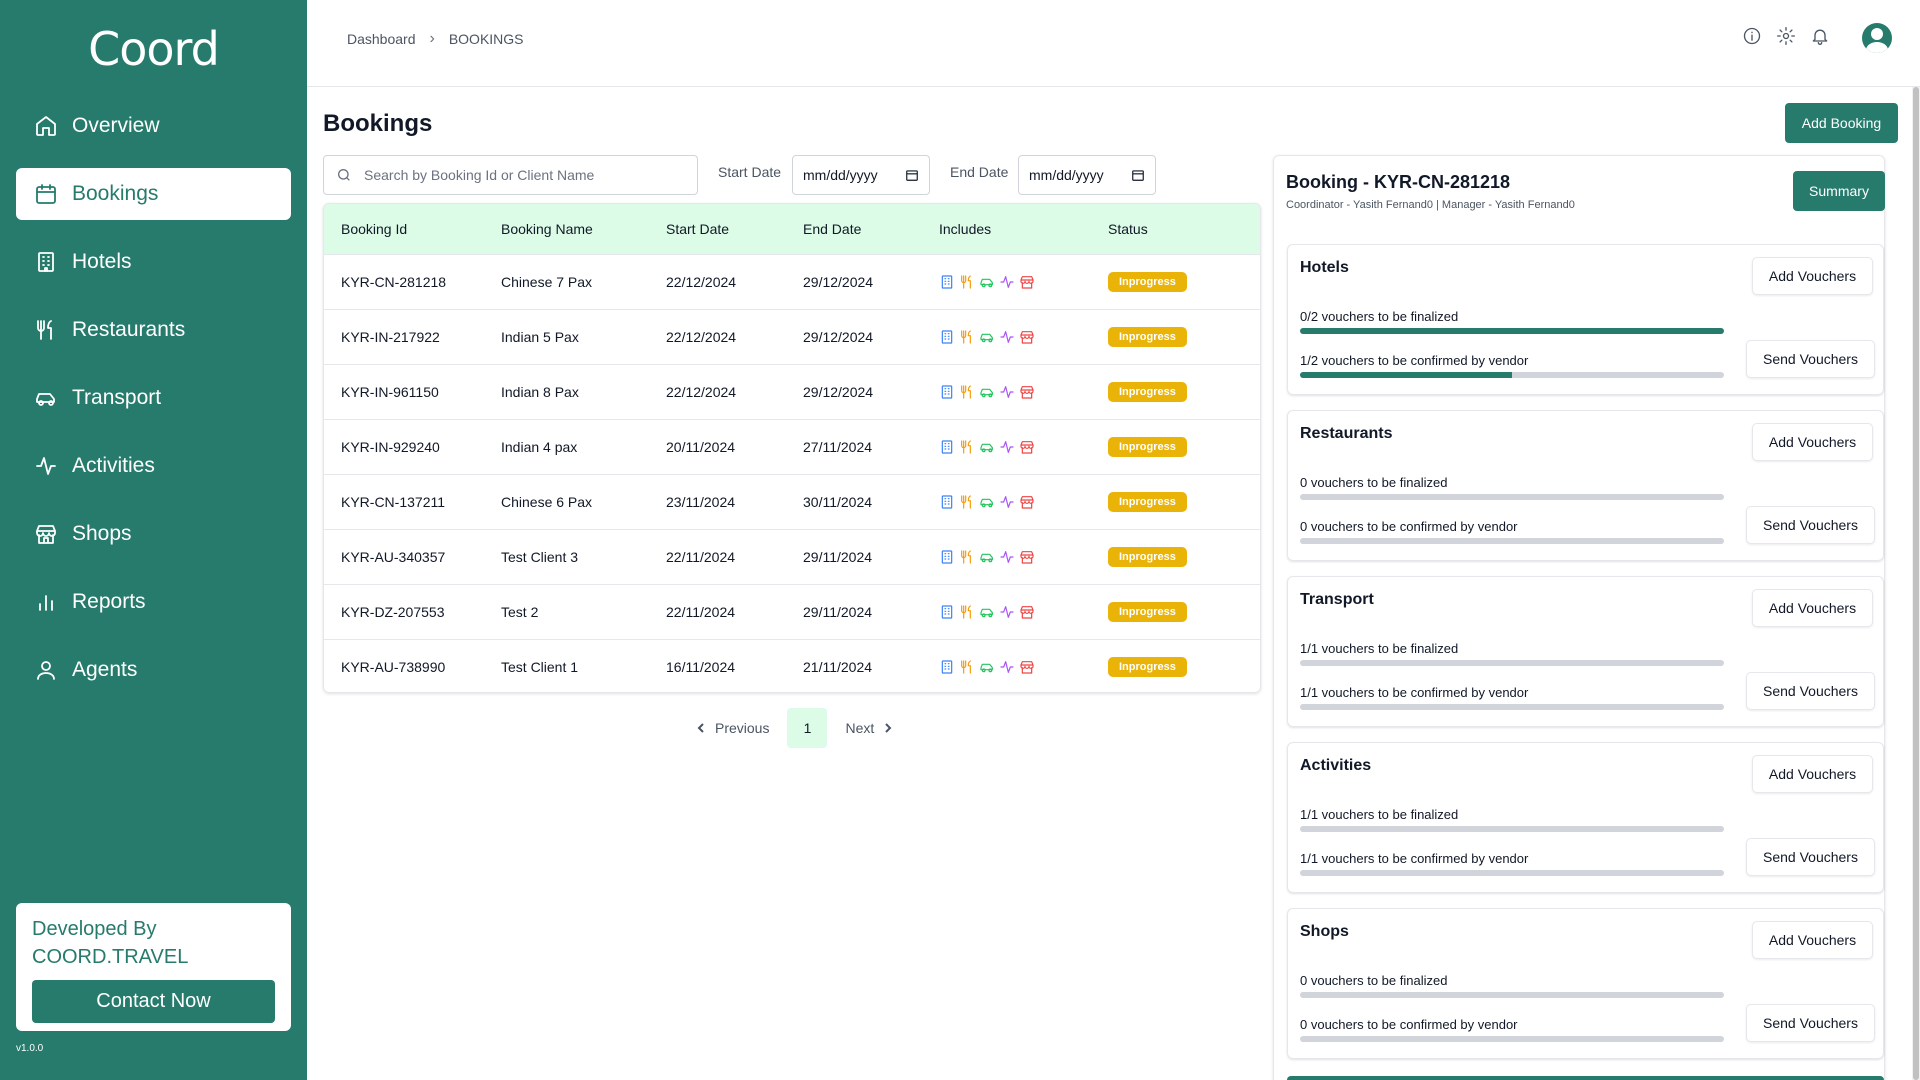  Describe the element at coordinates (701, 612) in the screenshot. I see `start-date-cell: 22/11/2024` at that location.